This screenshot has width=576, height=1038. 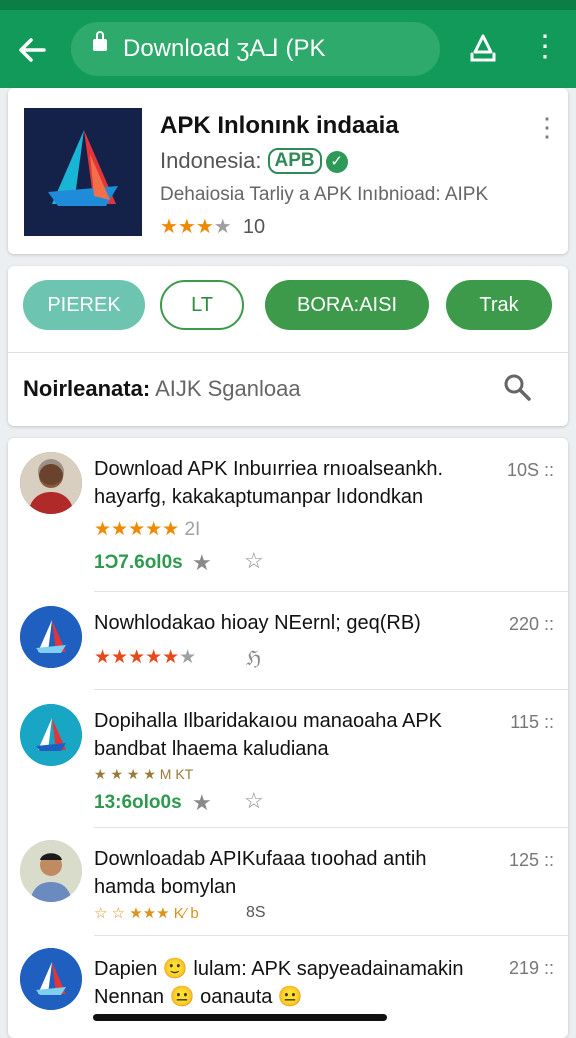 What do you see at coordinates (269, 469) in the screenshot?
I see `item-title: Download APK Inbuırriea rnıoalseankh.` at bounding box center [269, 469].